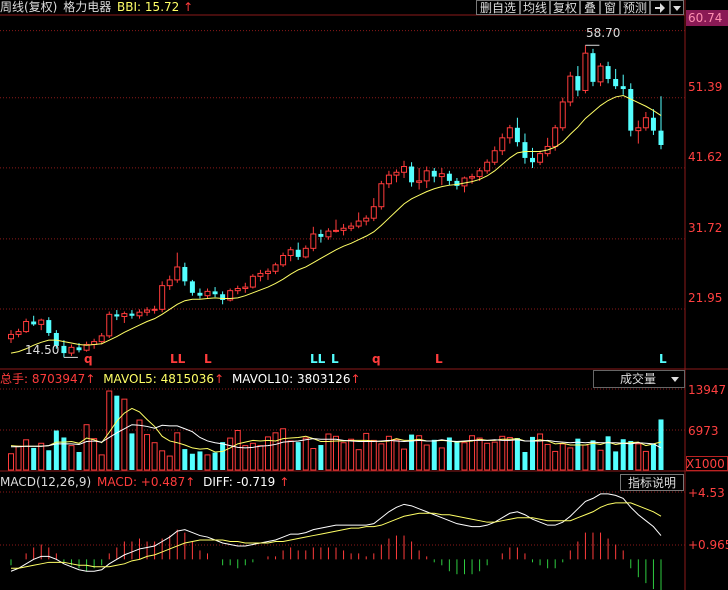 This screenshot has height=590, width=728. What do you see at coordinates (590, 7) in the screenshot?
I see `overlay-button: 叠` at bounding box center [590, 7].